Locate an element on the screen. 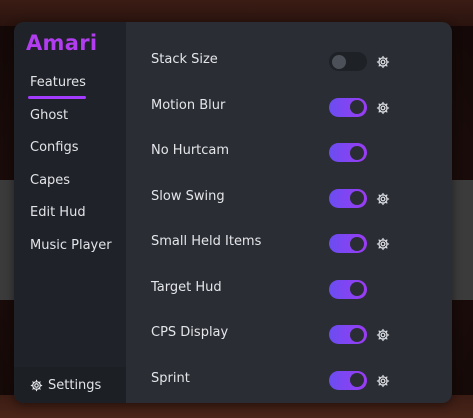 Image resolution: width=473 pixels, height=418 pixels. feature-row-slow-swing: Slow Swing is located at coordinates (289, 198).